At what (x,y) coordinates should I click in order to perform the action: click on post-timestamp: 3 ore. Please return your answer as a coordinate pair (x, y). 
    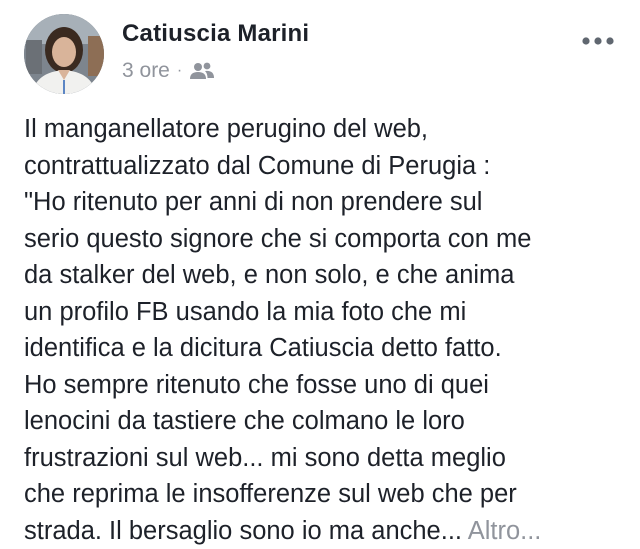
    Looking at the image, I should click on (146, 71).